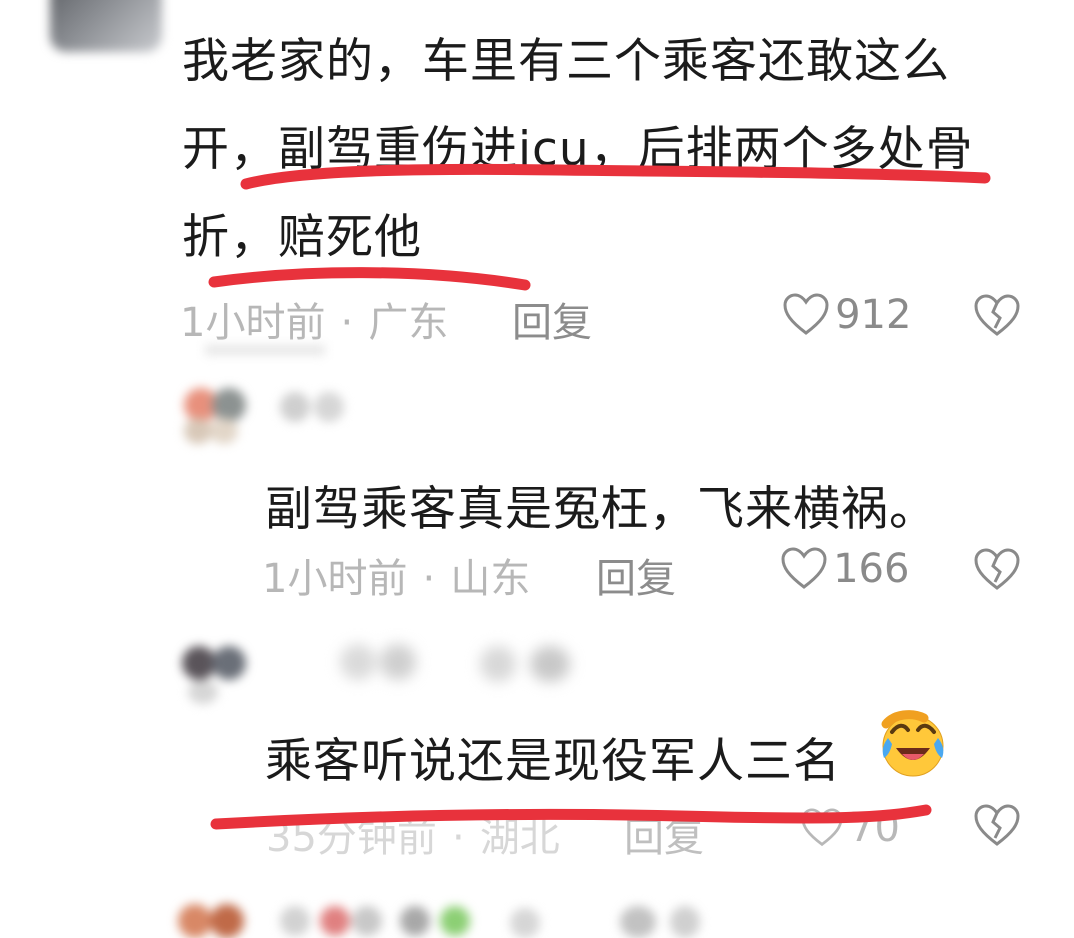 The width and height of the screenshot is (1074, 938). I want to click on comment-3-dislike-button, so click(997, 828).